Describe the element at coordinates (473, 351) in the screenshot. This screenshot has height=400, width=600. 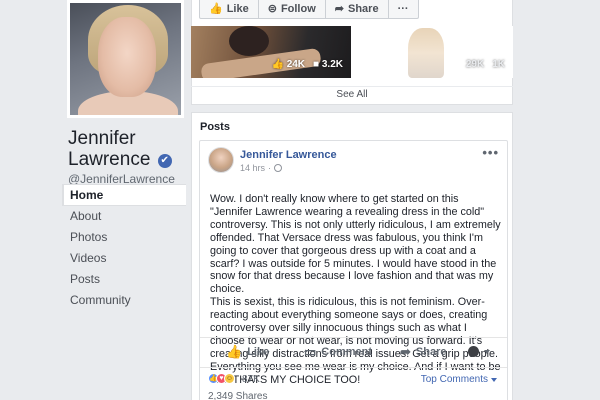
I see `user-avatar-icon` at that location.